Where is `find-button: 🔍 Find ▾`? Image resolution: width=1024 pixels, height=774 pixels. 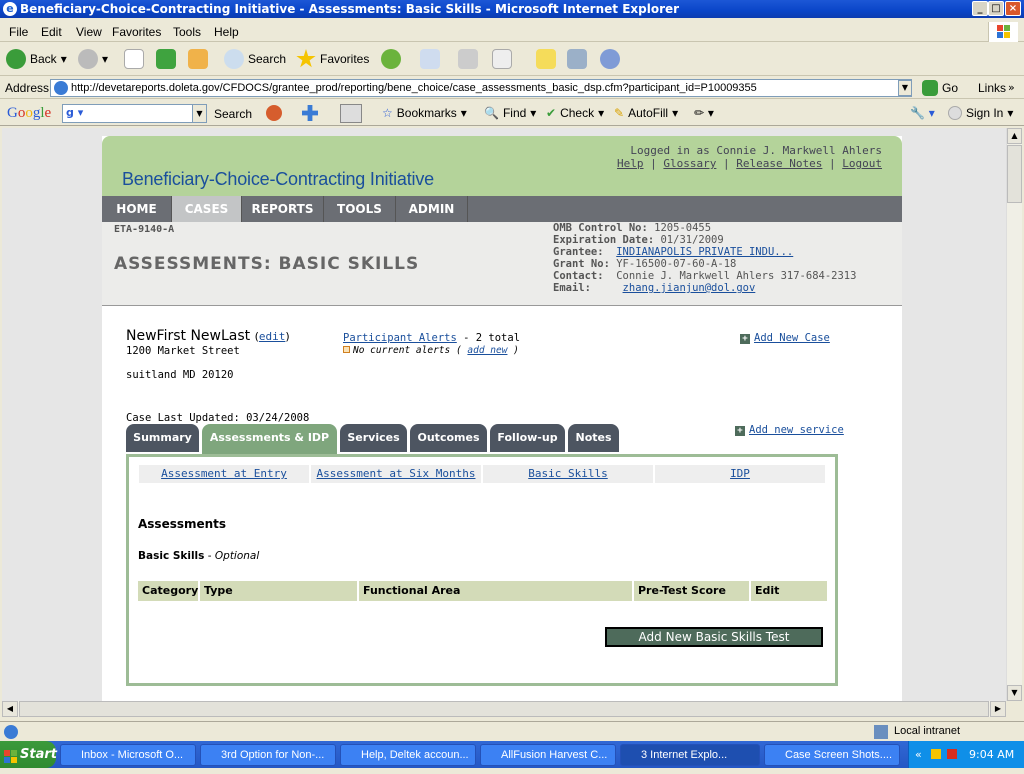 find-button: 🔍 Find ▾ is located at coordinates (510, 113).